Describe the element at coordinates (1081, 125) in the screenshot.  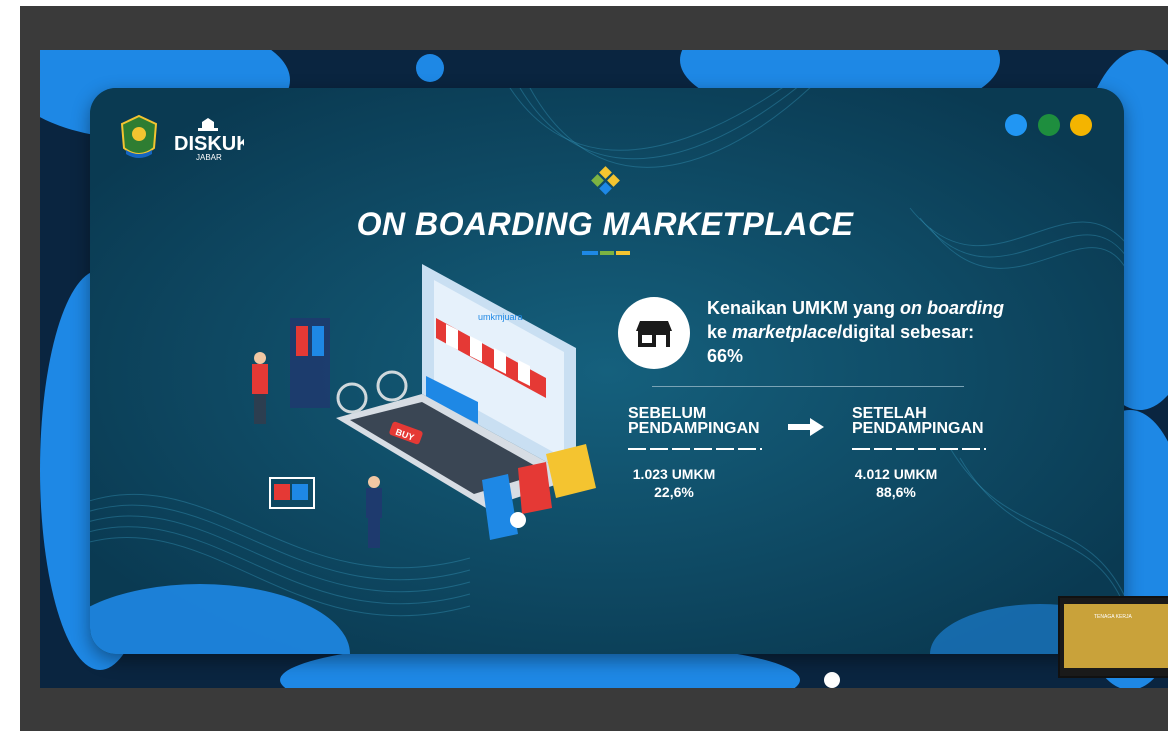
I see `window-dot-yellow` at that location.